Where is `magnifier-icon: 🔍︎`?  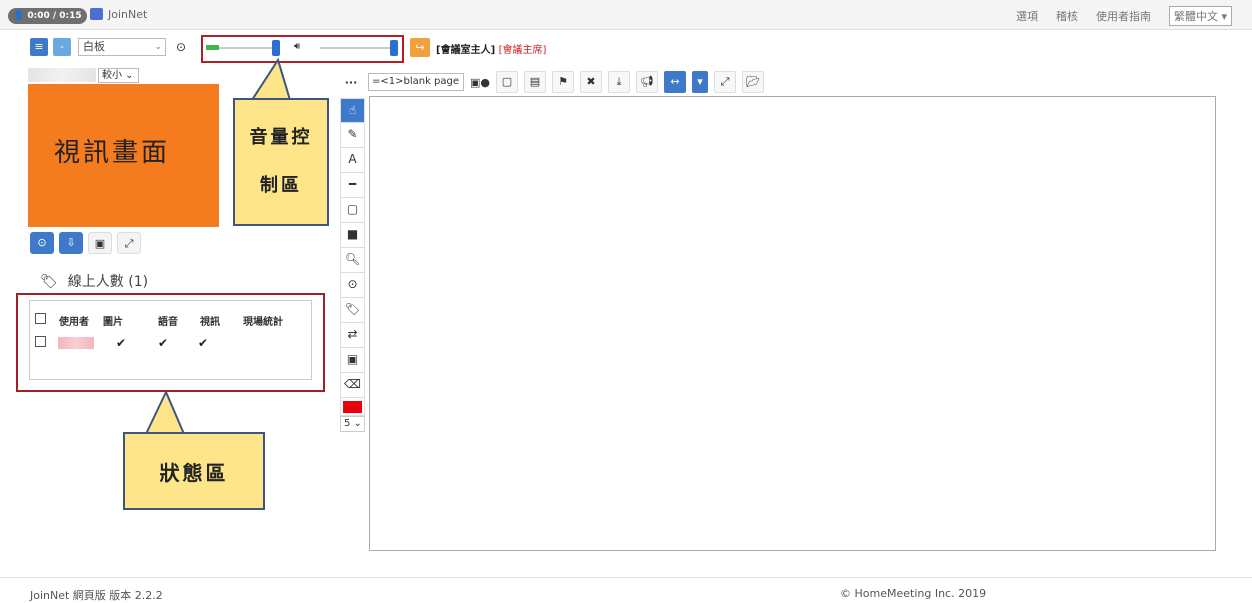 magnifier-icon: 🔍︎ is located at coordinates (352, 259).